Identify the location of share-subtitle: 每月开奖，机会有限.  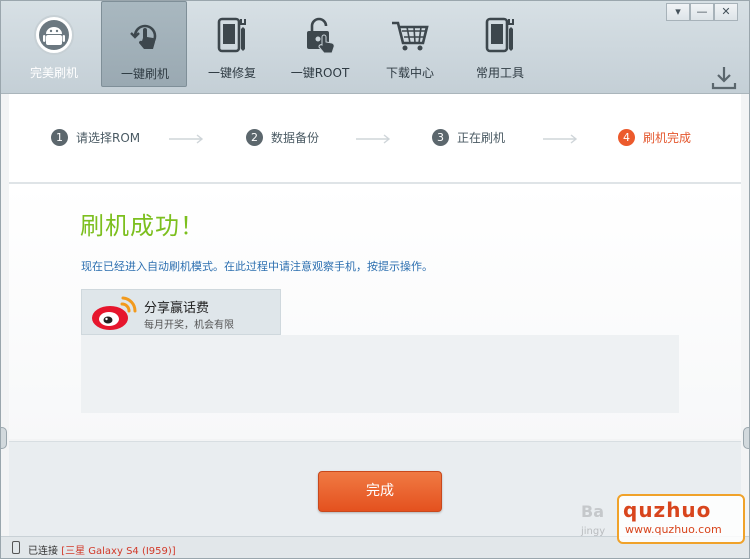
(189, 325).